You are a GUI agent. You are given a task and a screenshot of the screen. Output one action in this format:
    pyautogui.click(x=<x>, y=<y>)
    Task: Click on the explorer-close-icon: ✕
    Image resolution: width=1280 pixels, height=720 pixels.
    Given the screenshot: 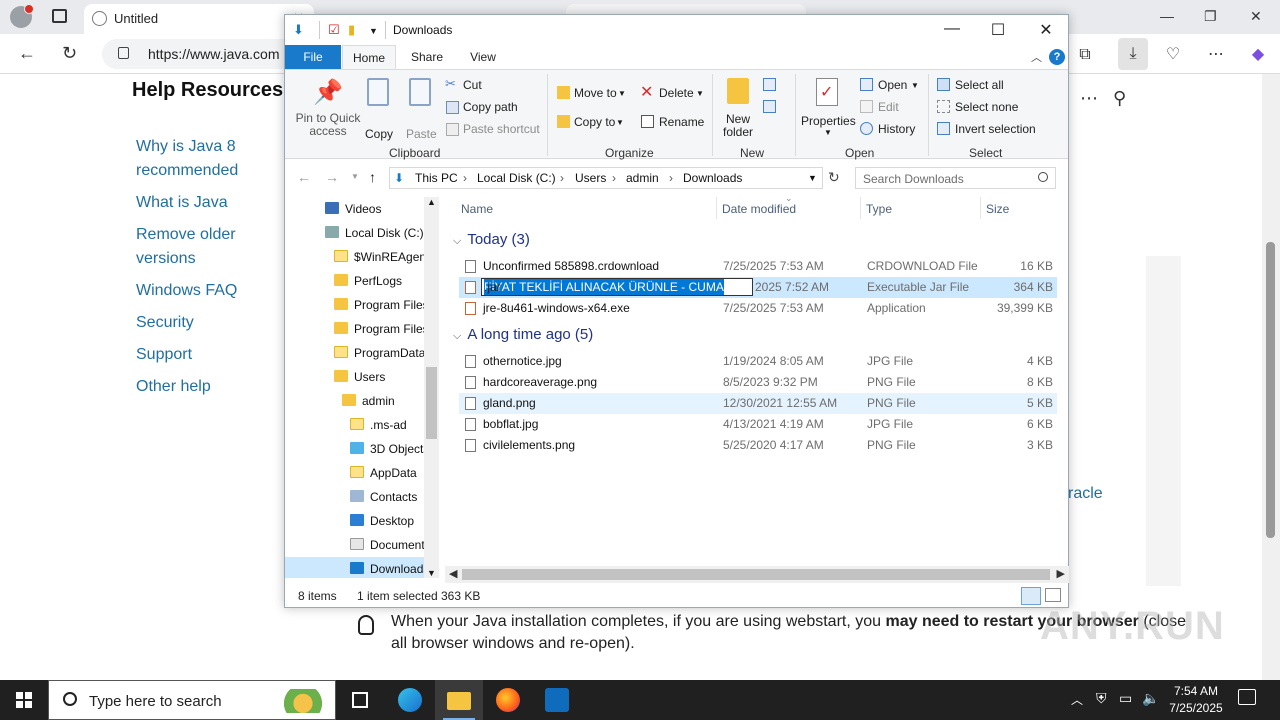 What is the action you would take?
    pyautogui.click(x=1046, y=30)
    